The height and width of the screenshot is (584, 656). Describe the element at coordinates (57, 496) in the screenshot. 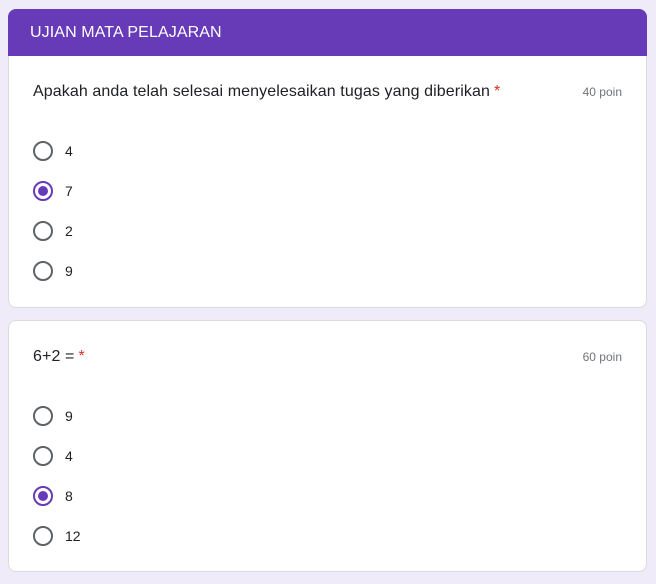

I see `radio-option: 8` at that location.